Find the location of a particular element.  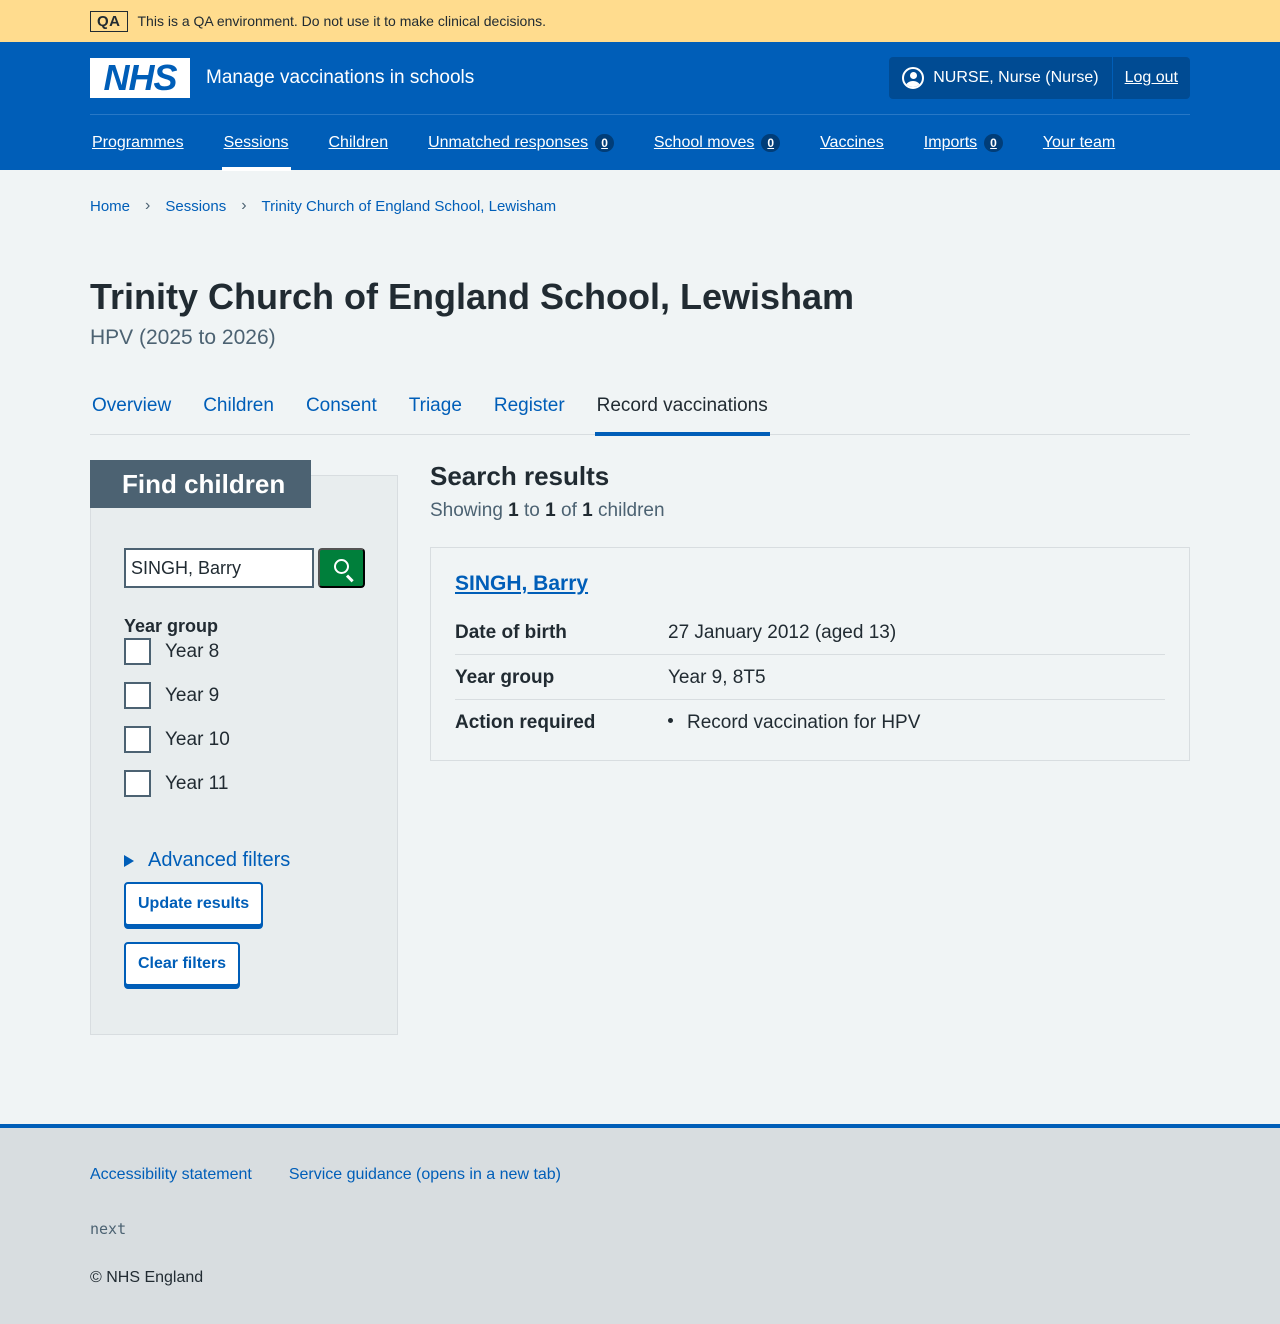

summary-value: Record vaccination for HPV is located at coordinates (916, 723).